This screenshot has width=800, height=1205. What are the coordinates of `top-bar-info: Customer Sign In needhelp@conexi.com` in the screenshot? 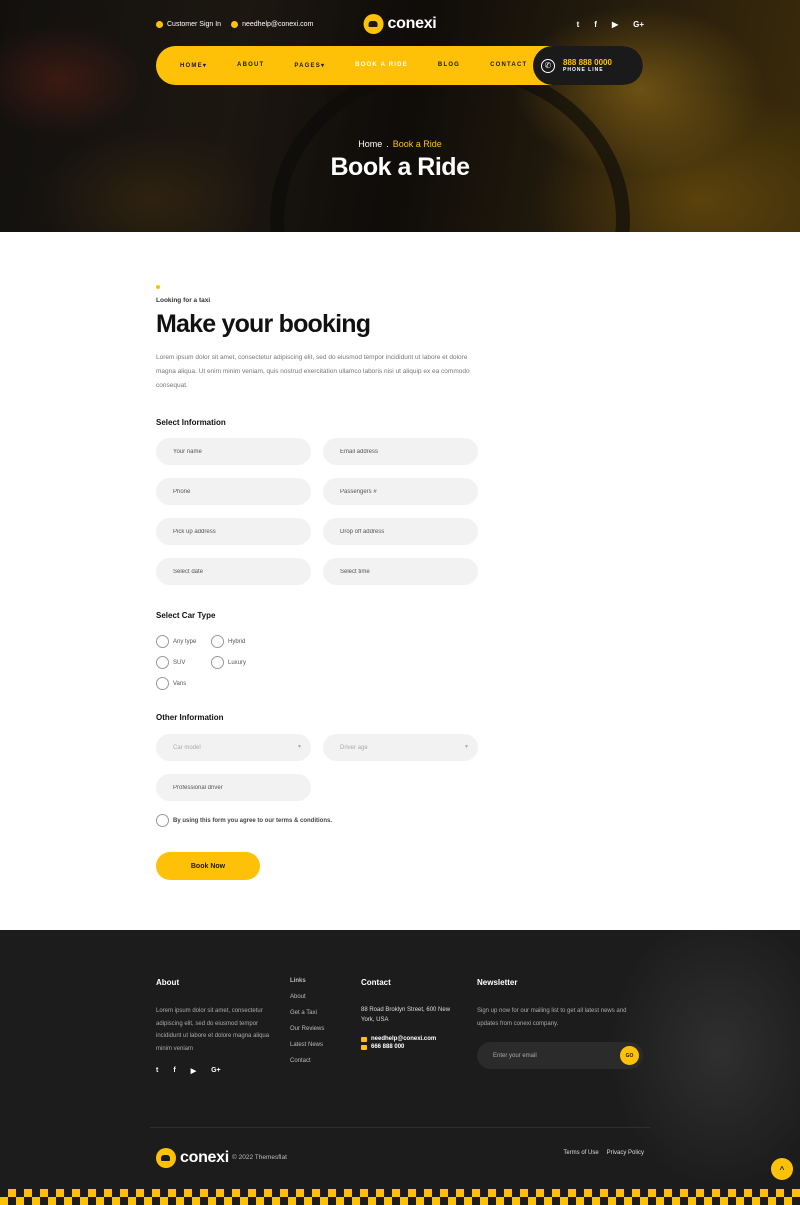 It's located at (235, 24).